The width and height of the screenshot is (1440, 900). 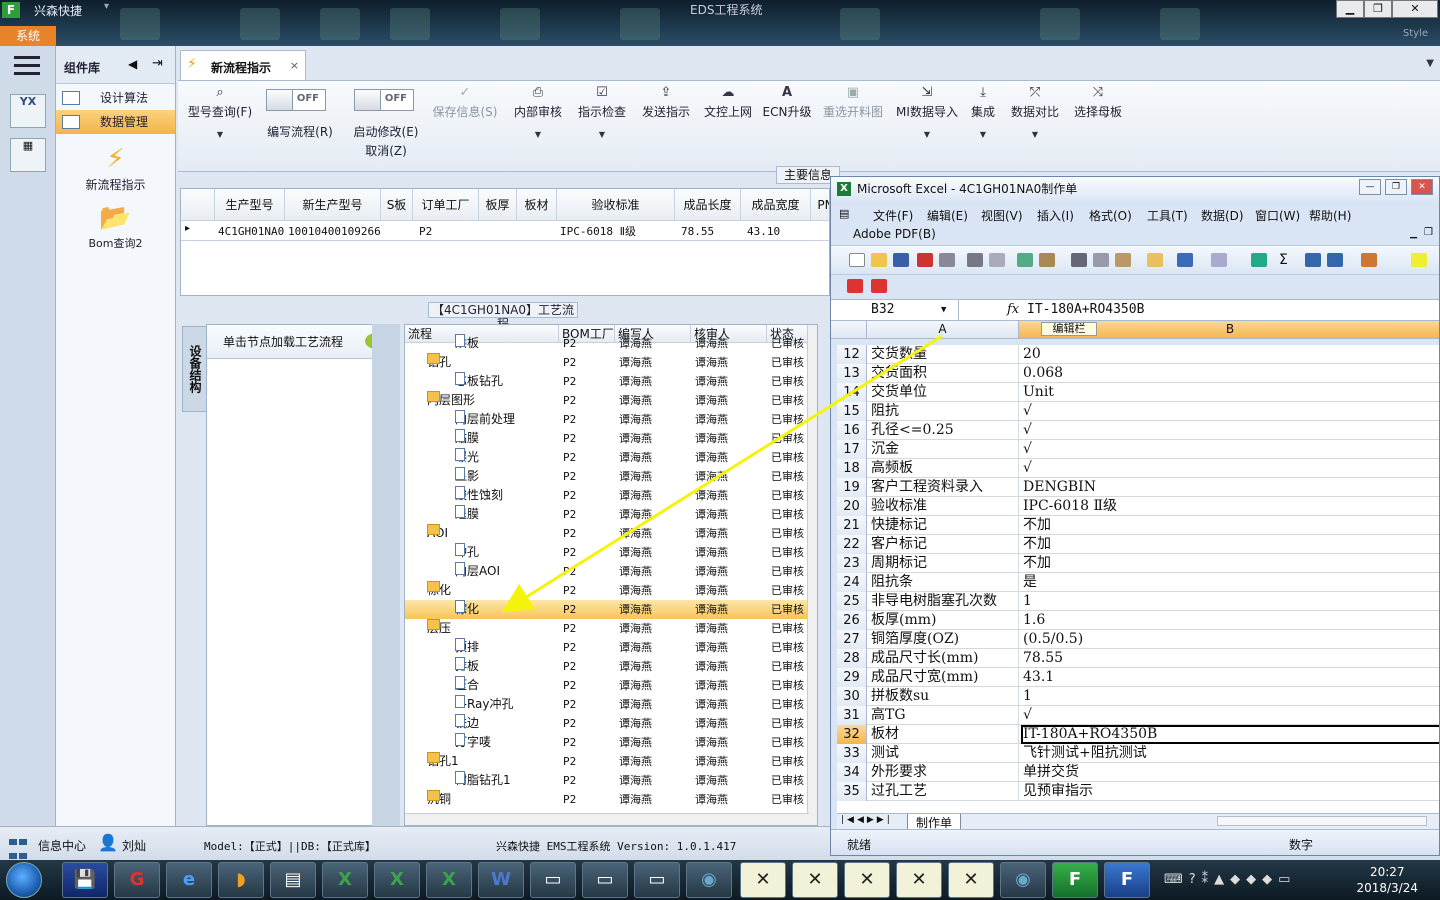 What do you see at coordinates (386, 150) in the screenshot?
I see `cancel-text: 取消(Z)` at bounding box center [386, 150].